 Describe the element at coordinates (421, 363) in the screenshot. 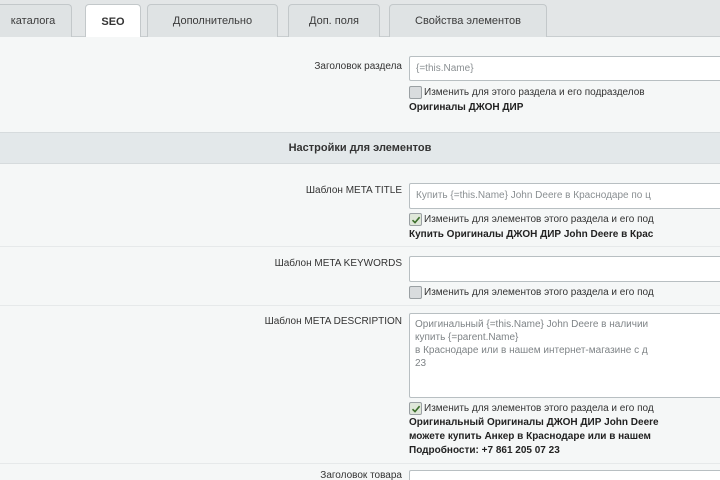

I see `textarea-line: 23` at that location.